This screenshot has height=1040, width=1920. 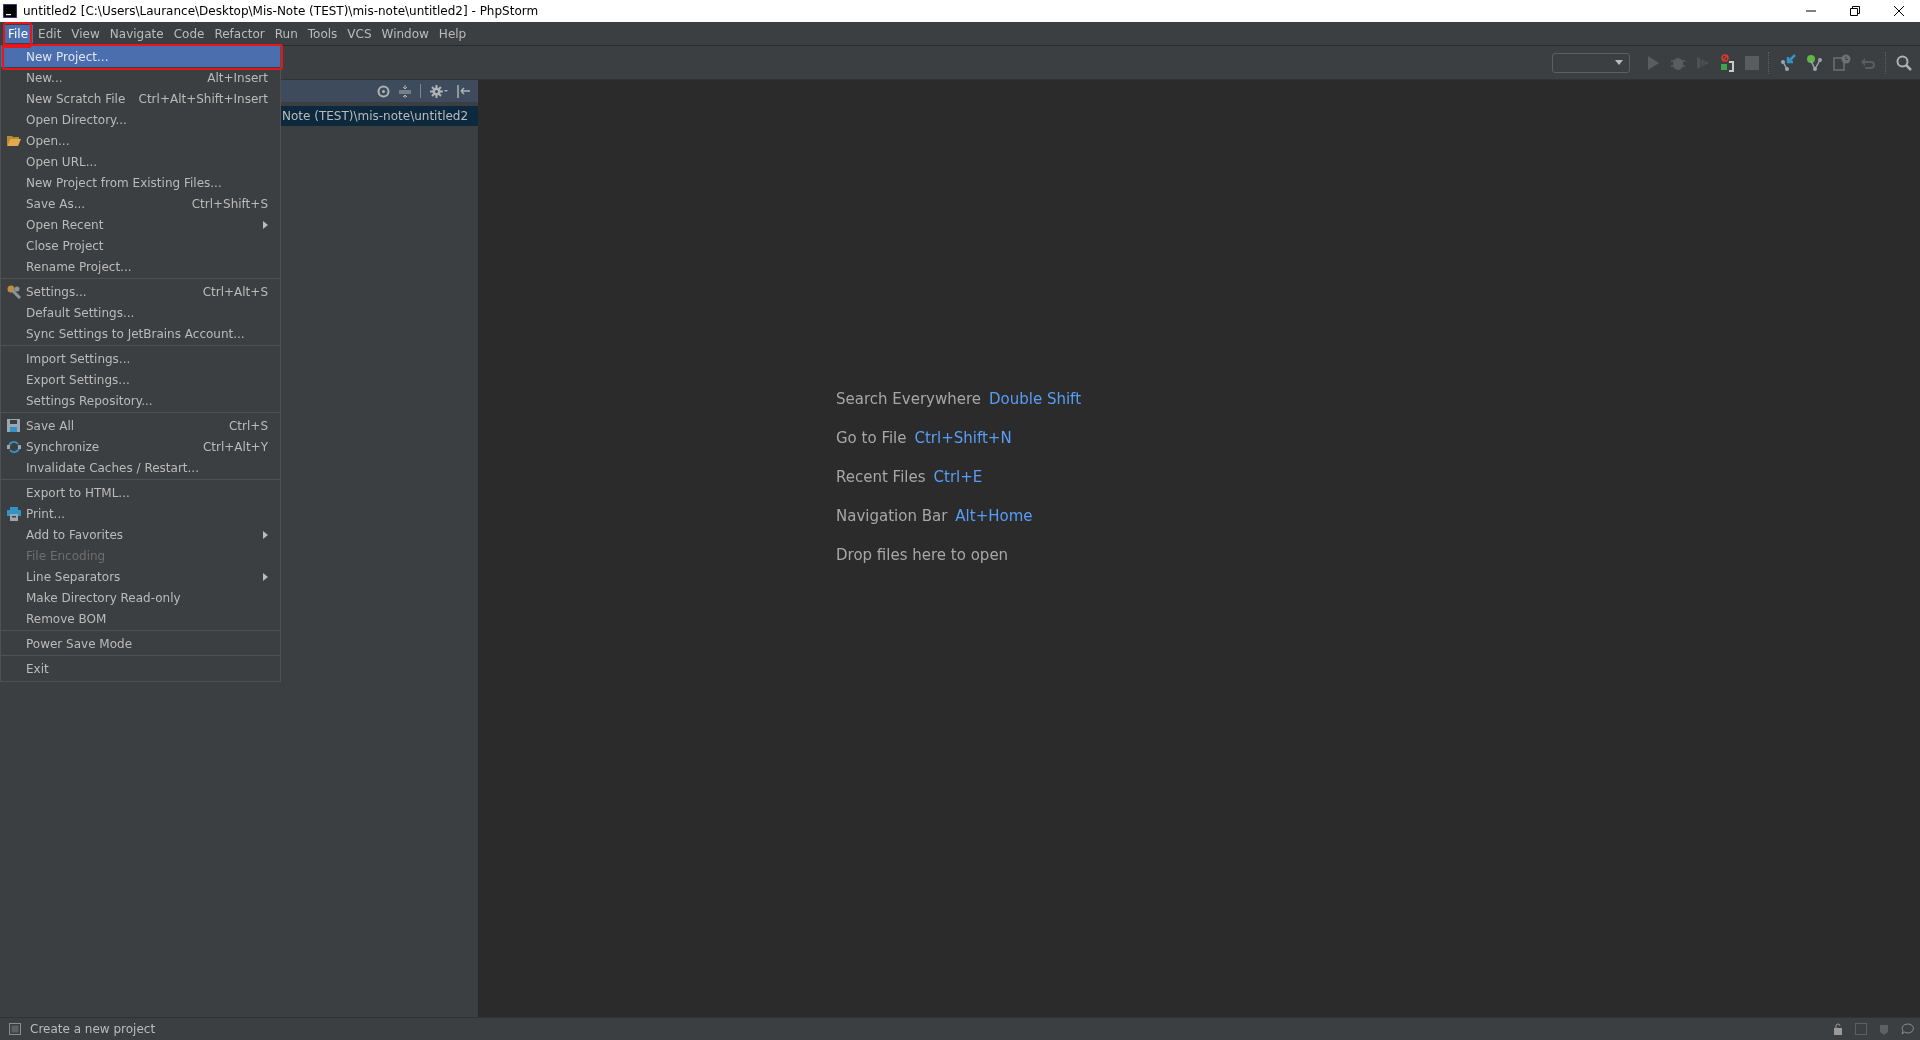 I want to click on menu-item: VCS, so click(x=359, y=33).